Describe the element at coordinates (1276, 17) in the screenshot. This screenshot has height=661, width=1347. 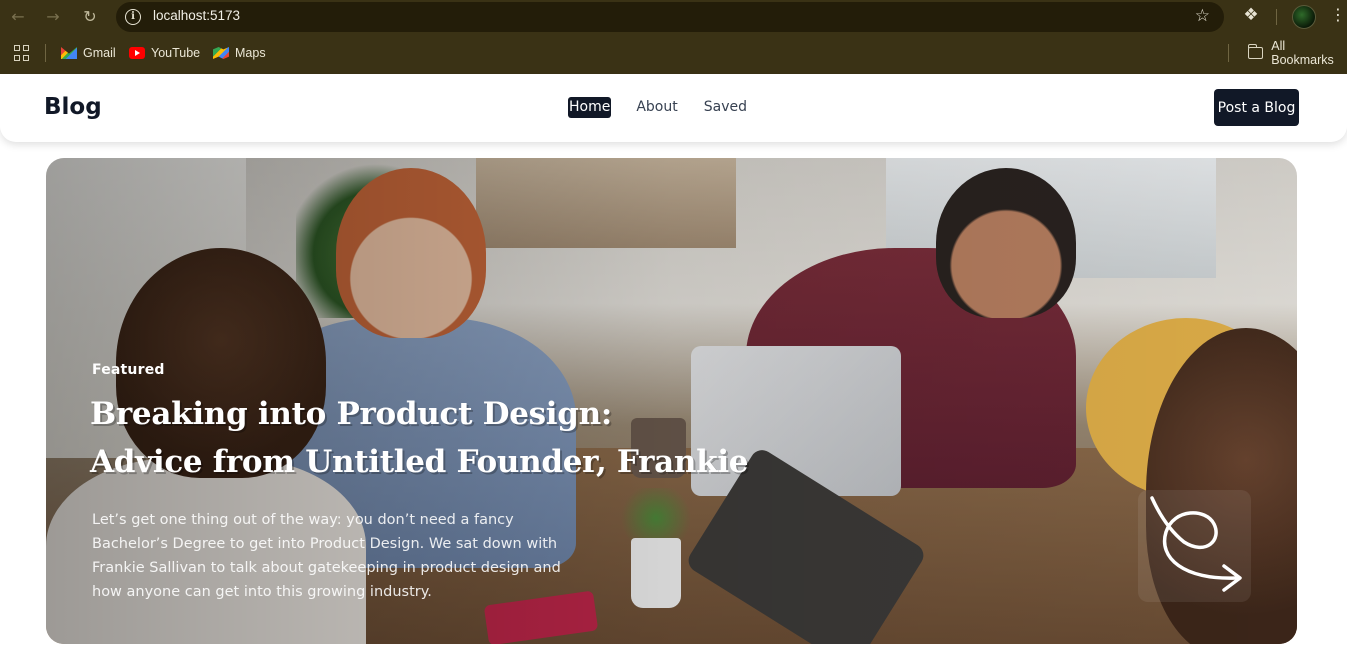
I see `toolbar-divider` at that location.